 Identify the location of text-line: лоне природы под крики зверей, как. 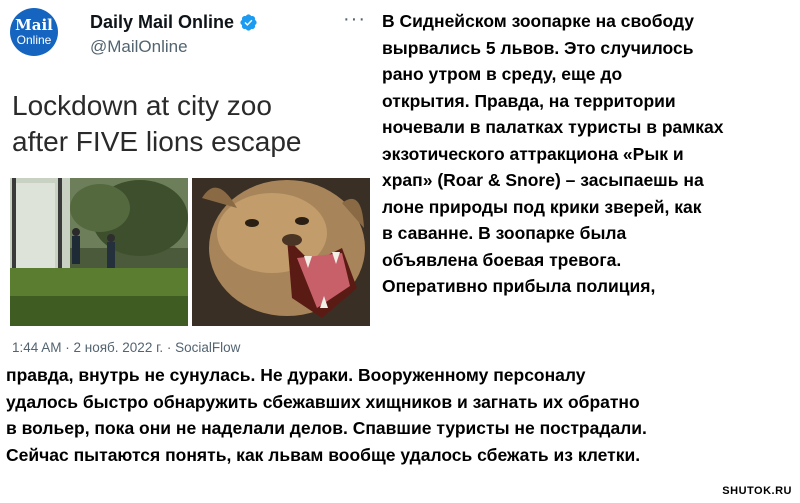
(542, 206).